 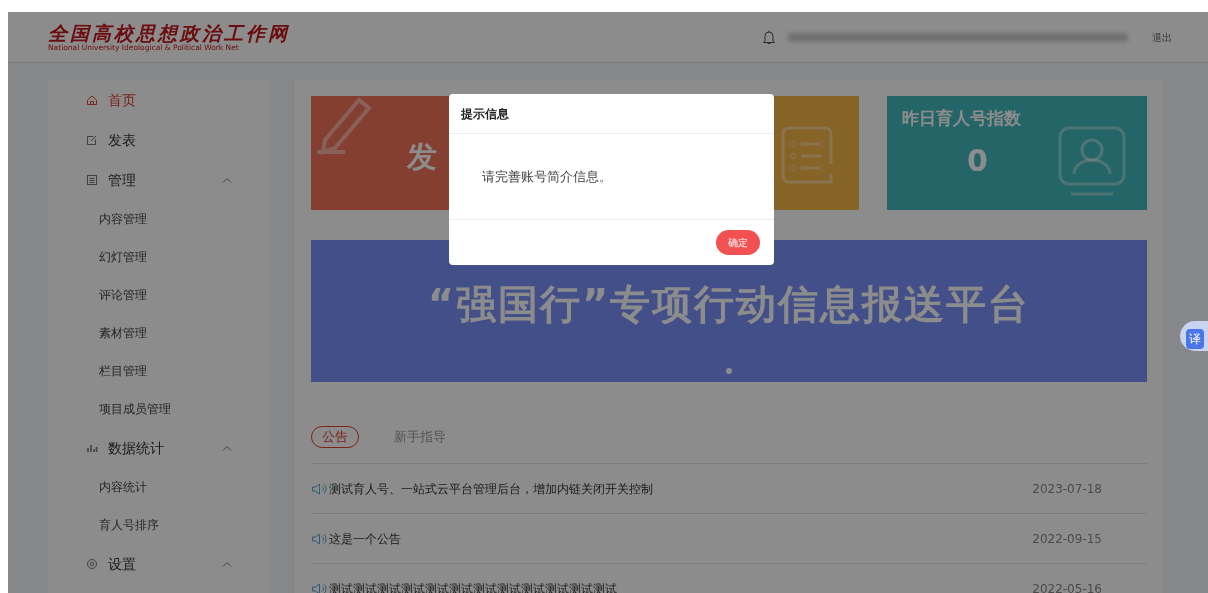 What do you see at coordinates (1067, 489) in the screenshot?
I see `notice-date: 2023-07-18` at bounding box center [1067, 489].